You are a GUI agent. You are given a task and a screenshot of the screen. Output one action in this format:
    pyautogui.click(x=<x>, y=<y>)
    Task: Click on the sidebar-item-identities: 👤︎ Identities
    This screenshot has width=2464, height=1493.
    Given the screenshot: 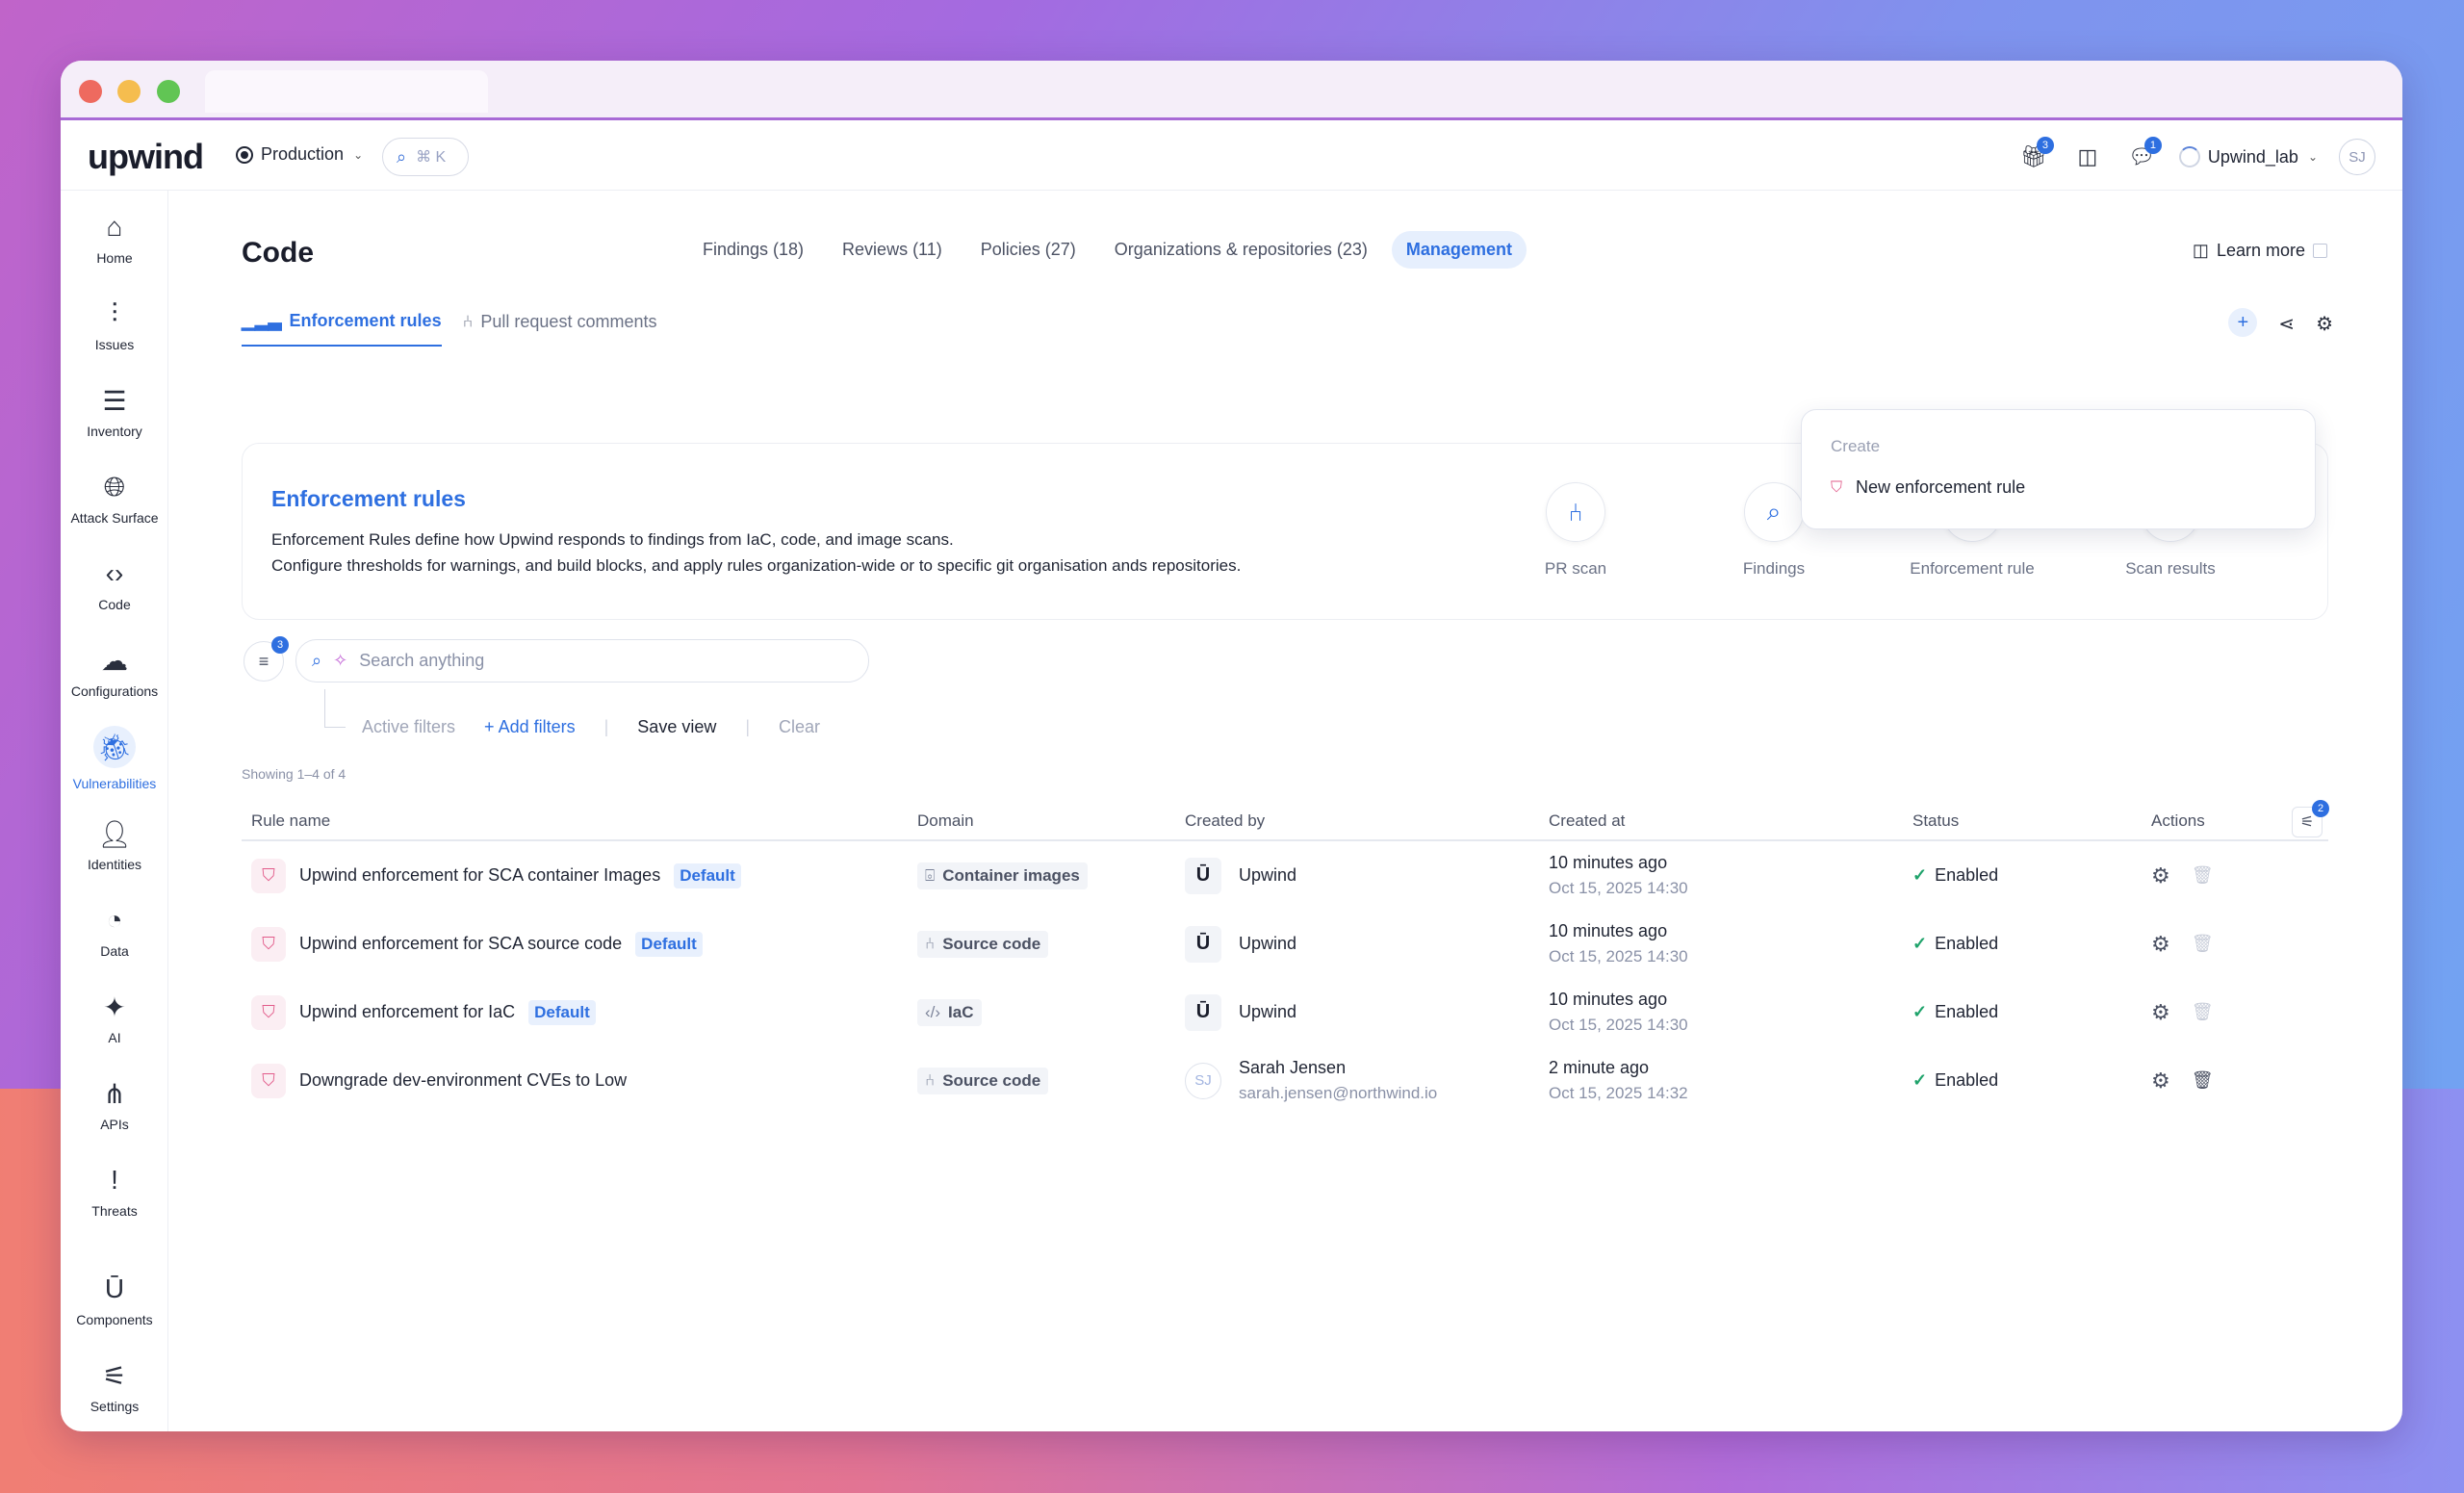 What is the action you would take?
    pyautogui.click(x=114, y=846)
    